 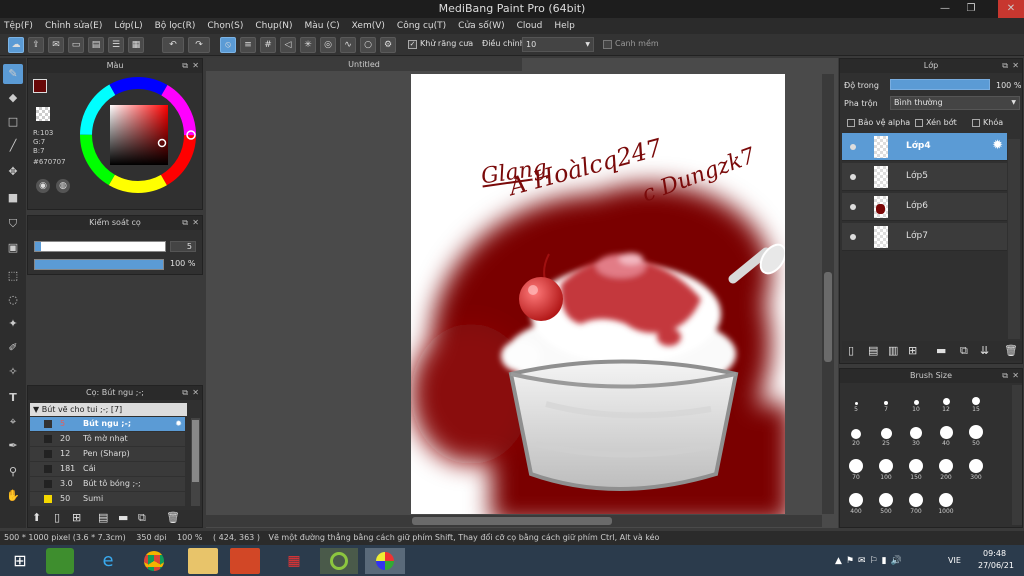 What do you see at coordinates (13, 472) in the screenshot?
I see `eyedropper-icon: ⚲` at bounding box center [13, 472].